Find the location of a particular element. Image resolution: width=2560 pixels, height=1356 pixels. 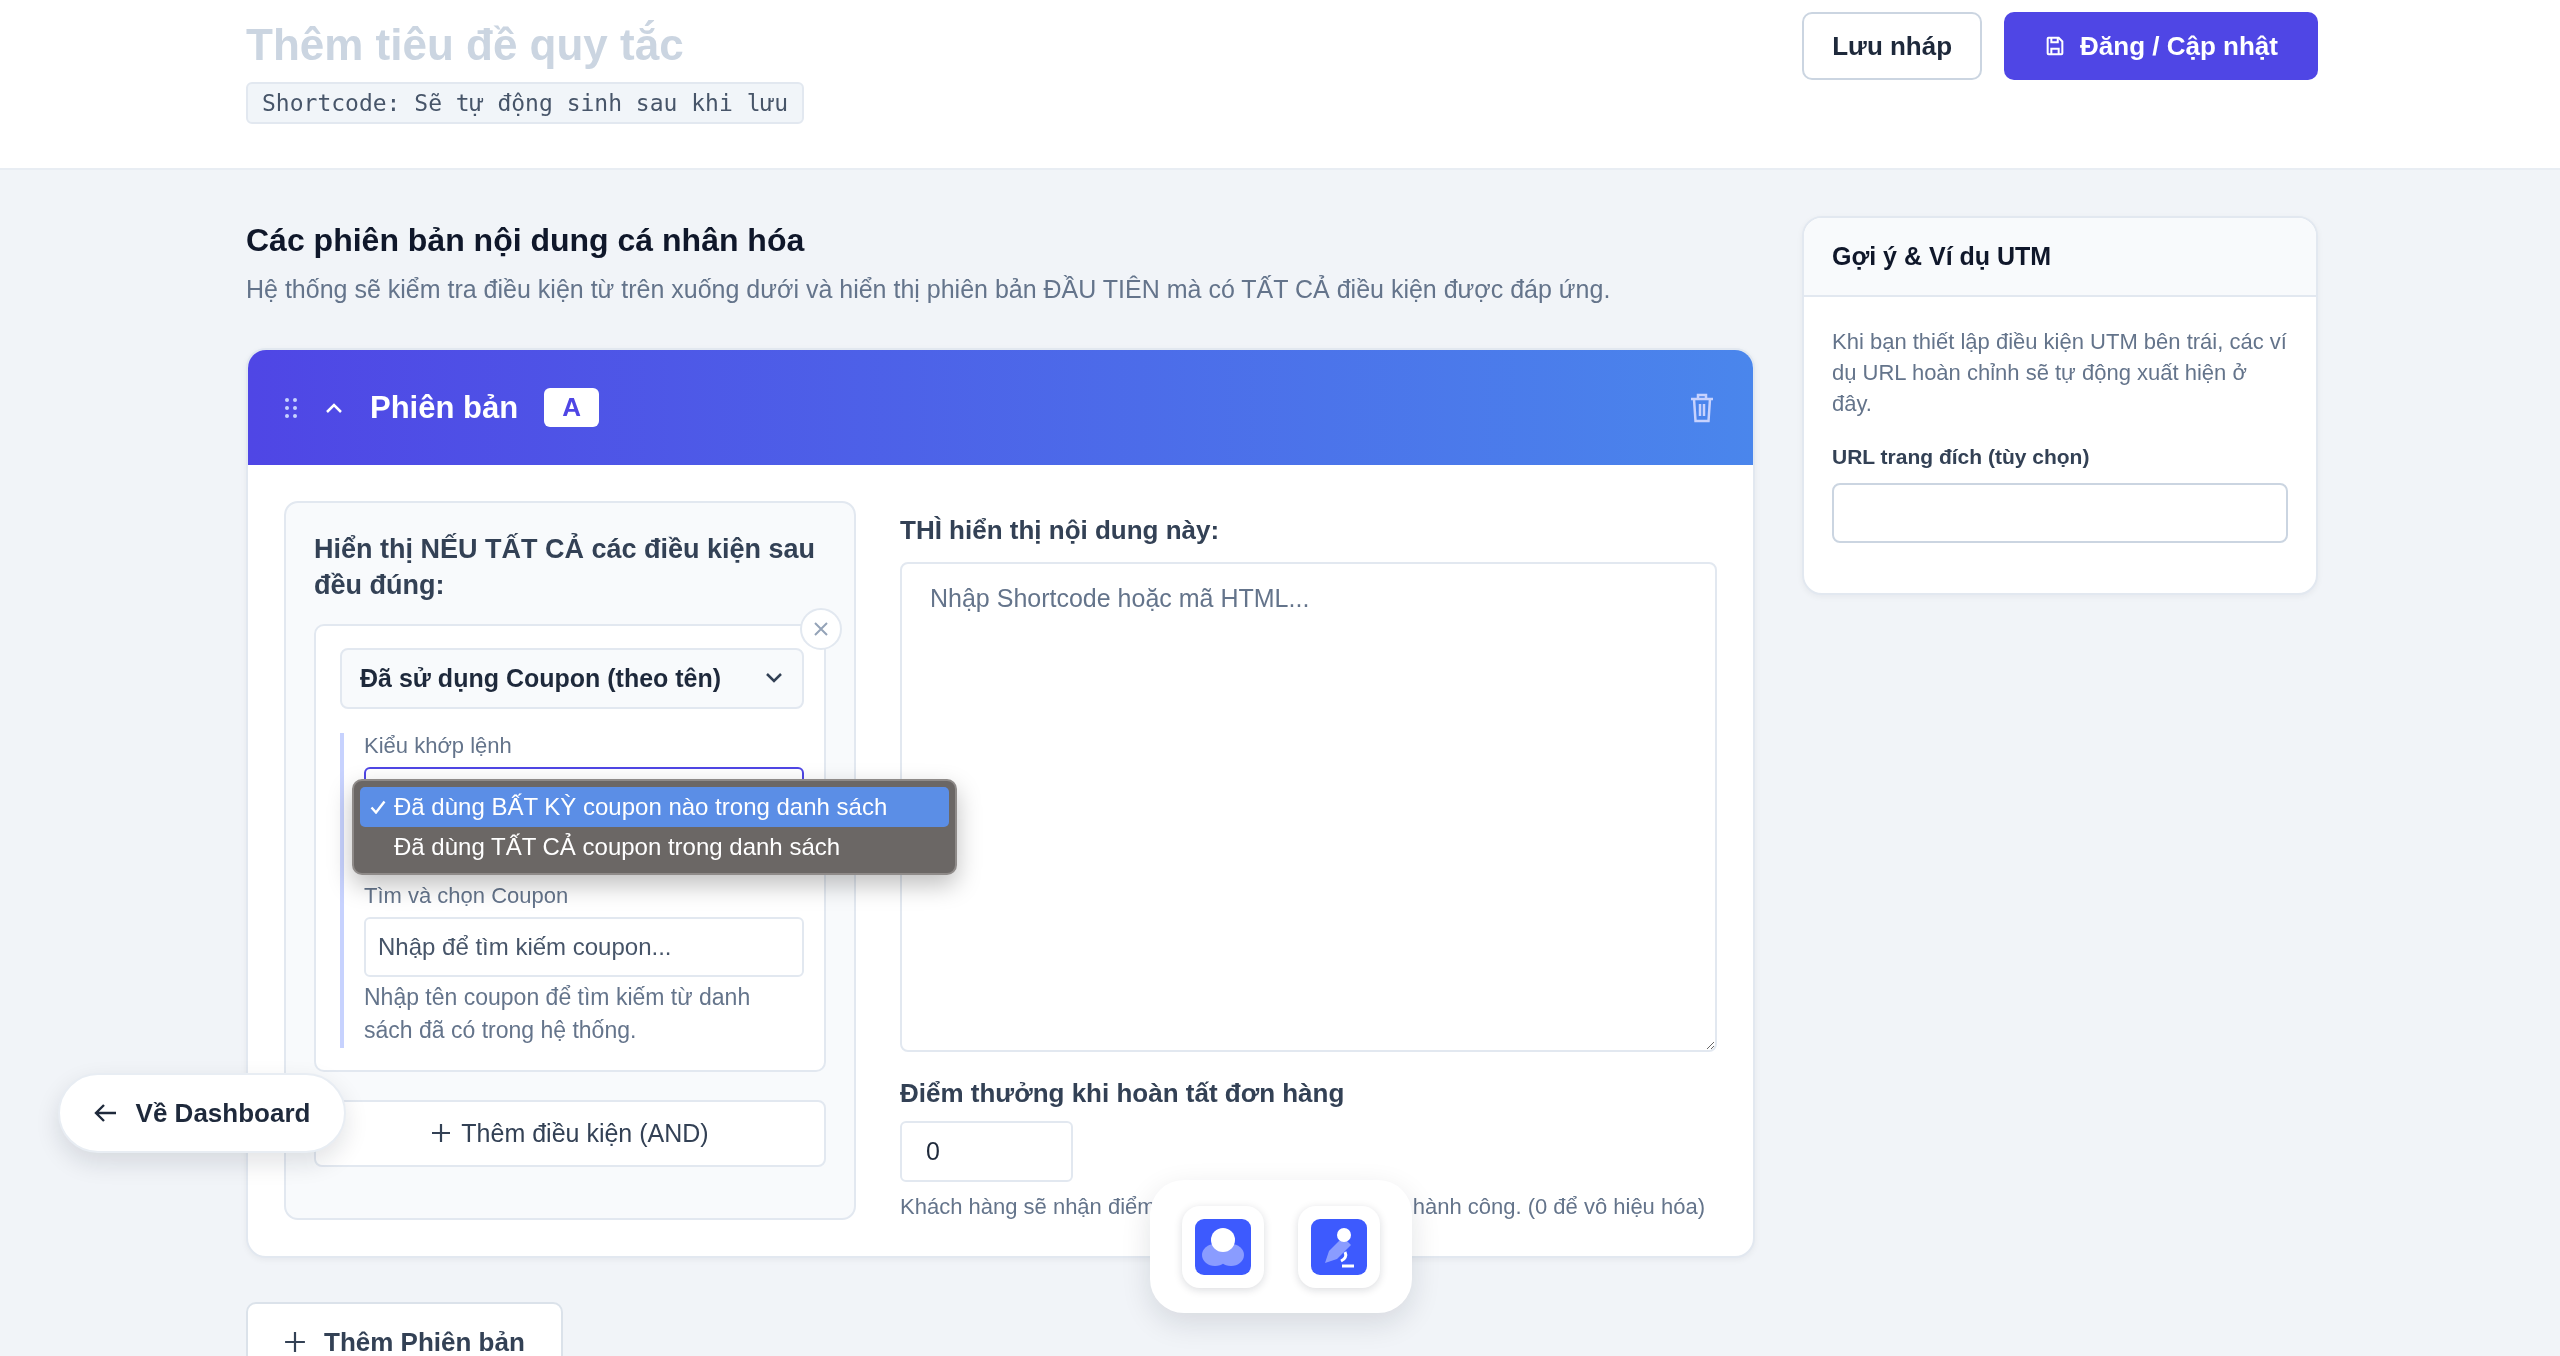

back-button: Về Dashboard is located at coordinates (202, 1113).